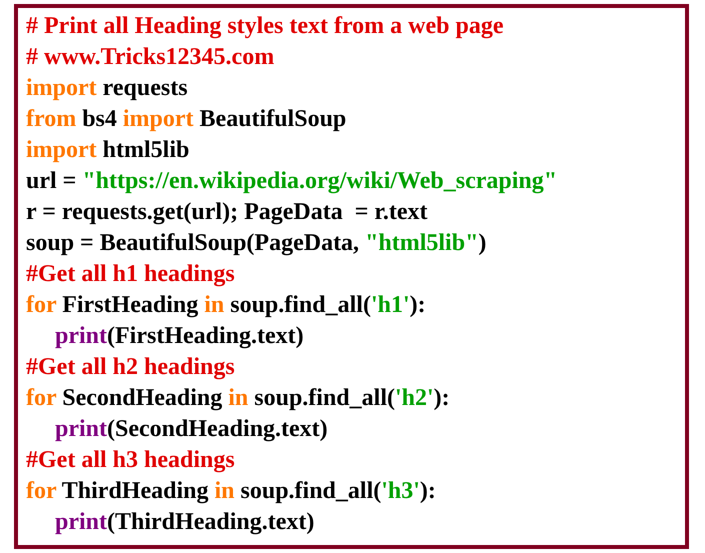 The width and height of the screenshot is (705, 553). Describe the element at coordinates (256, 243) in the screenshot. I see `code-line: soup = BeautifulSoup(PageData, "html5lib")` at that location.